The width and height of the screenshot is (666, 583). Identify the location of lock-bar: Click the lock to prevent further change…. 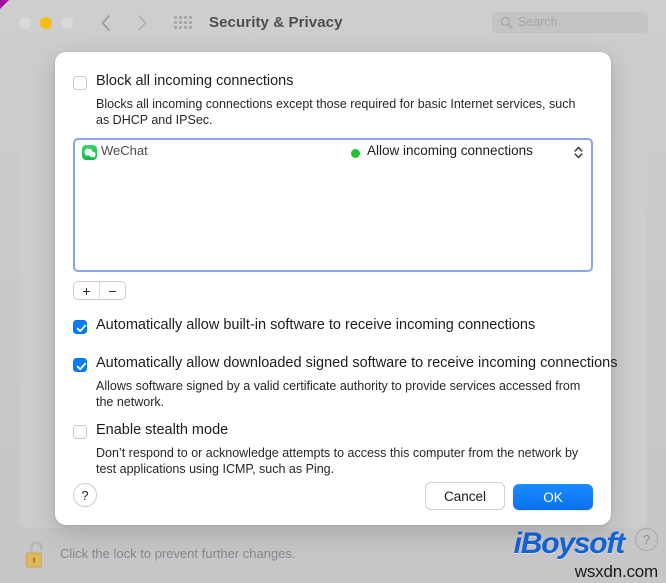
(333, 555).